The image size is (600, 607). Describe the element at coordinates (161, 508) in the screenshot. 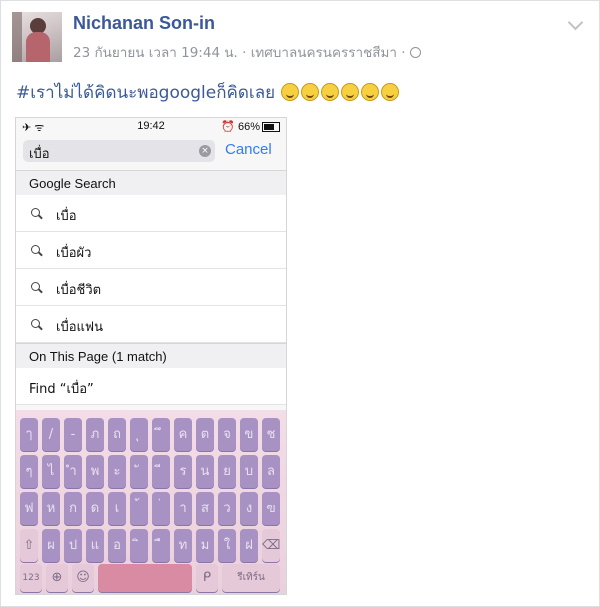

I see `key: ่` at that location.